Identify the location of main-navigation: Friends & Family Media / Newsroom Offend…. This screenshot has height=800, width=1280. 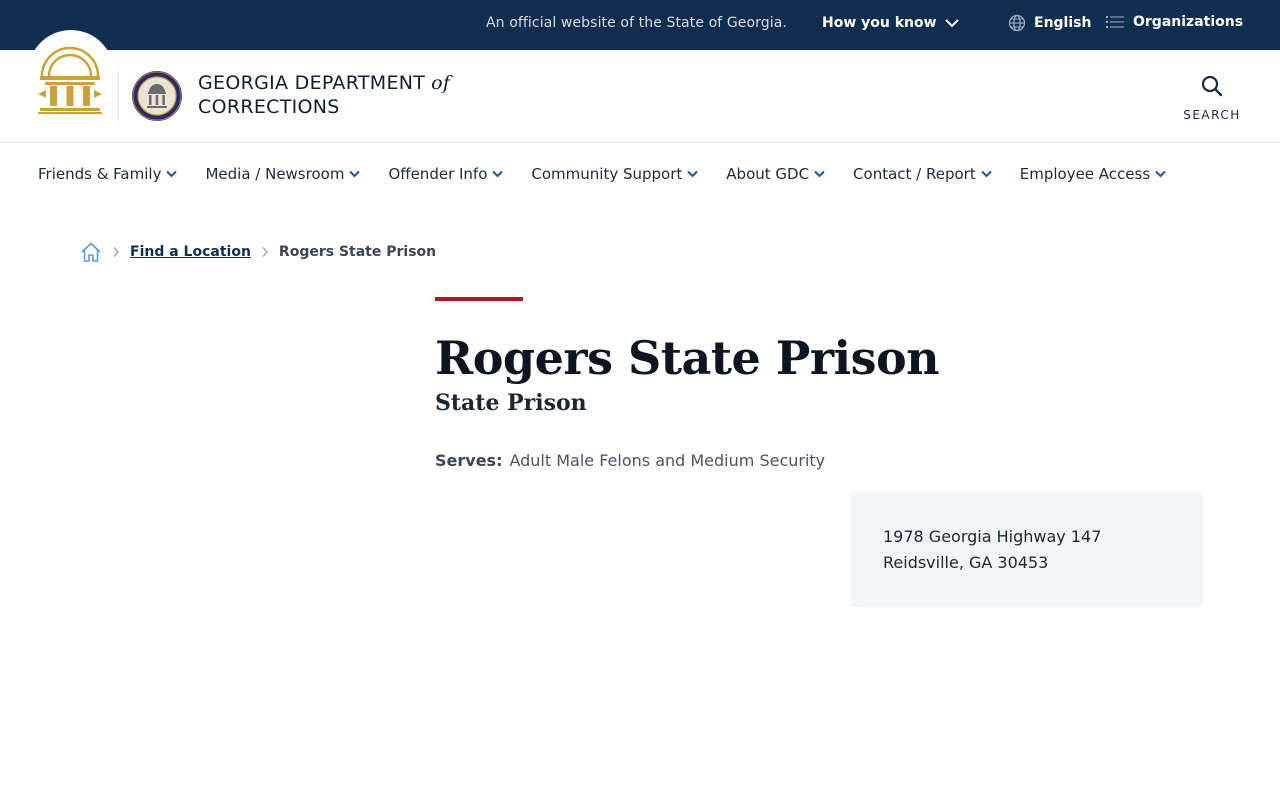
(640, 174).